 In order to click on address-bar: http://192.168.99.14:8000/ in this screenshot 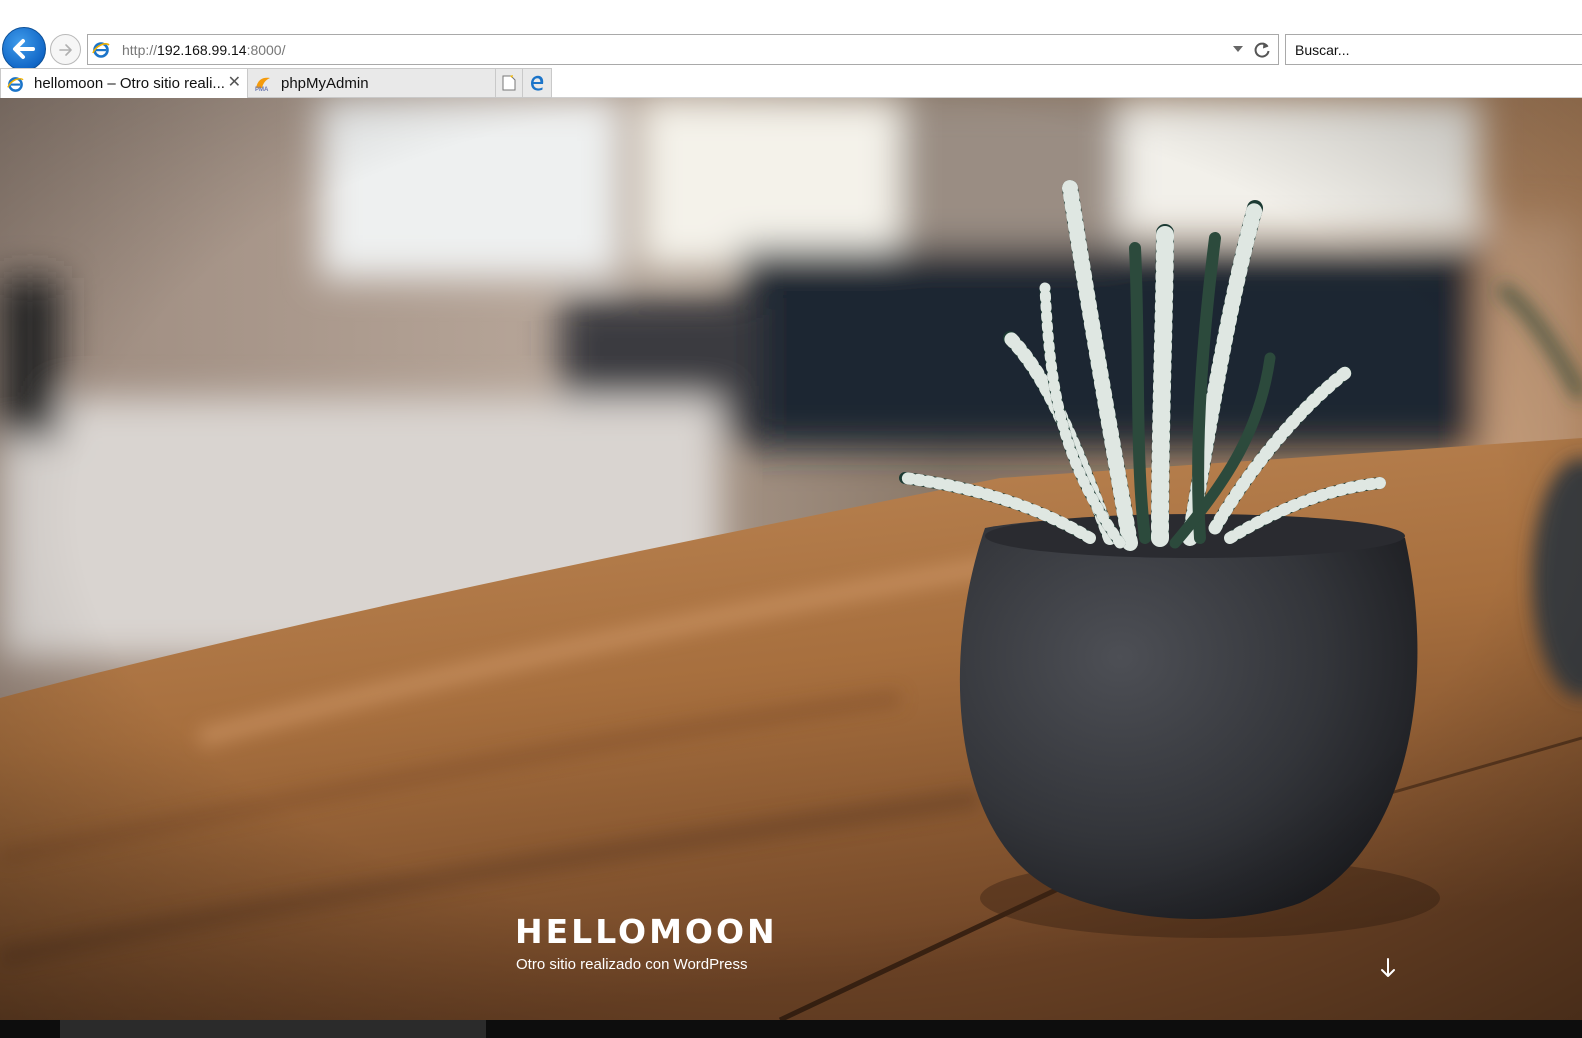, I will do `click(683, 49)`.